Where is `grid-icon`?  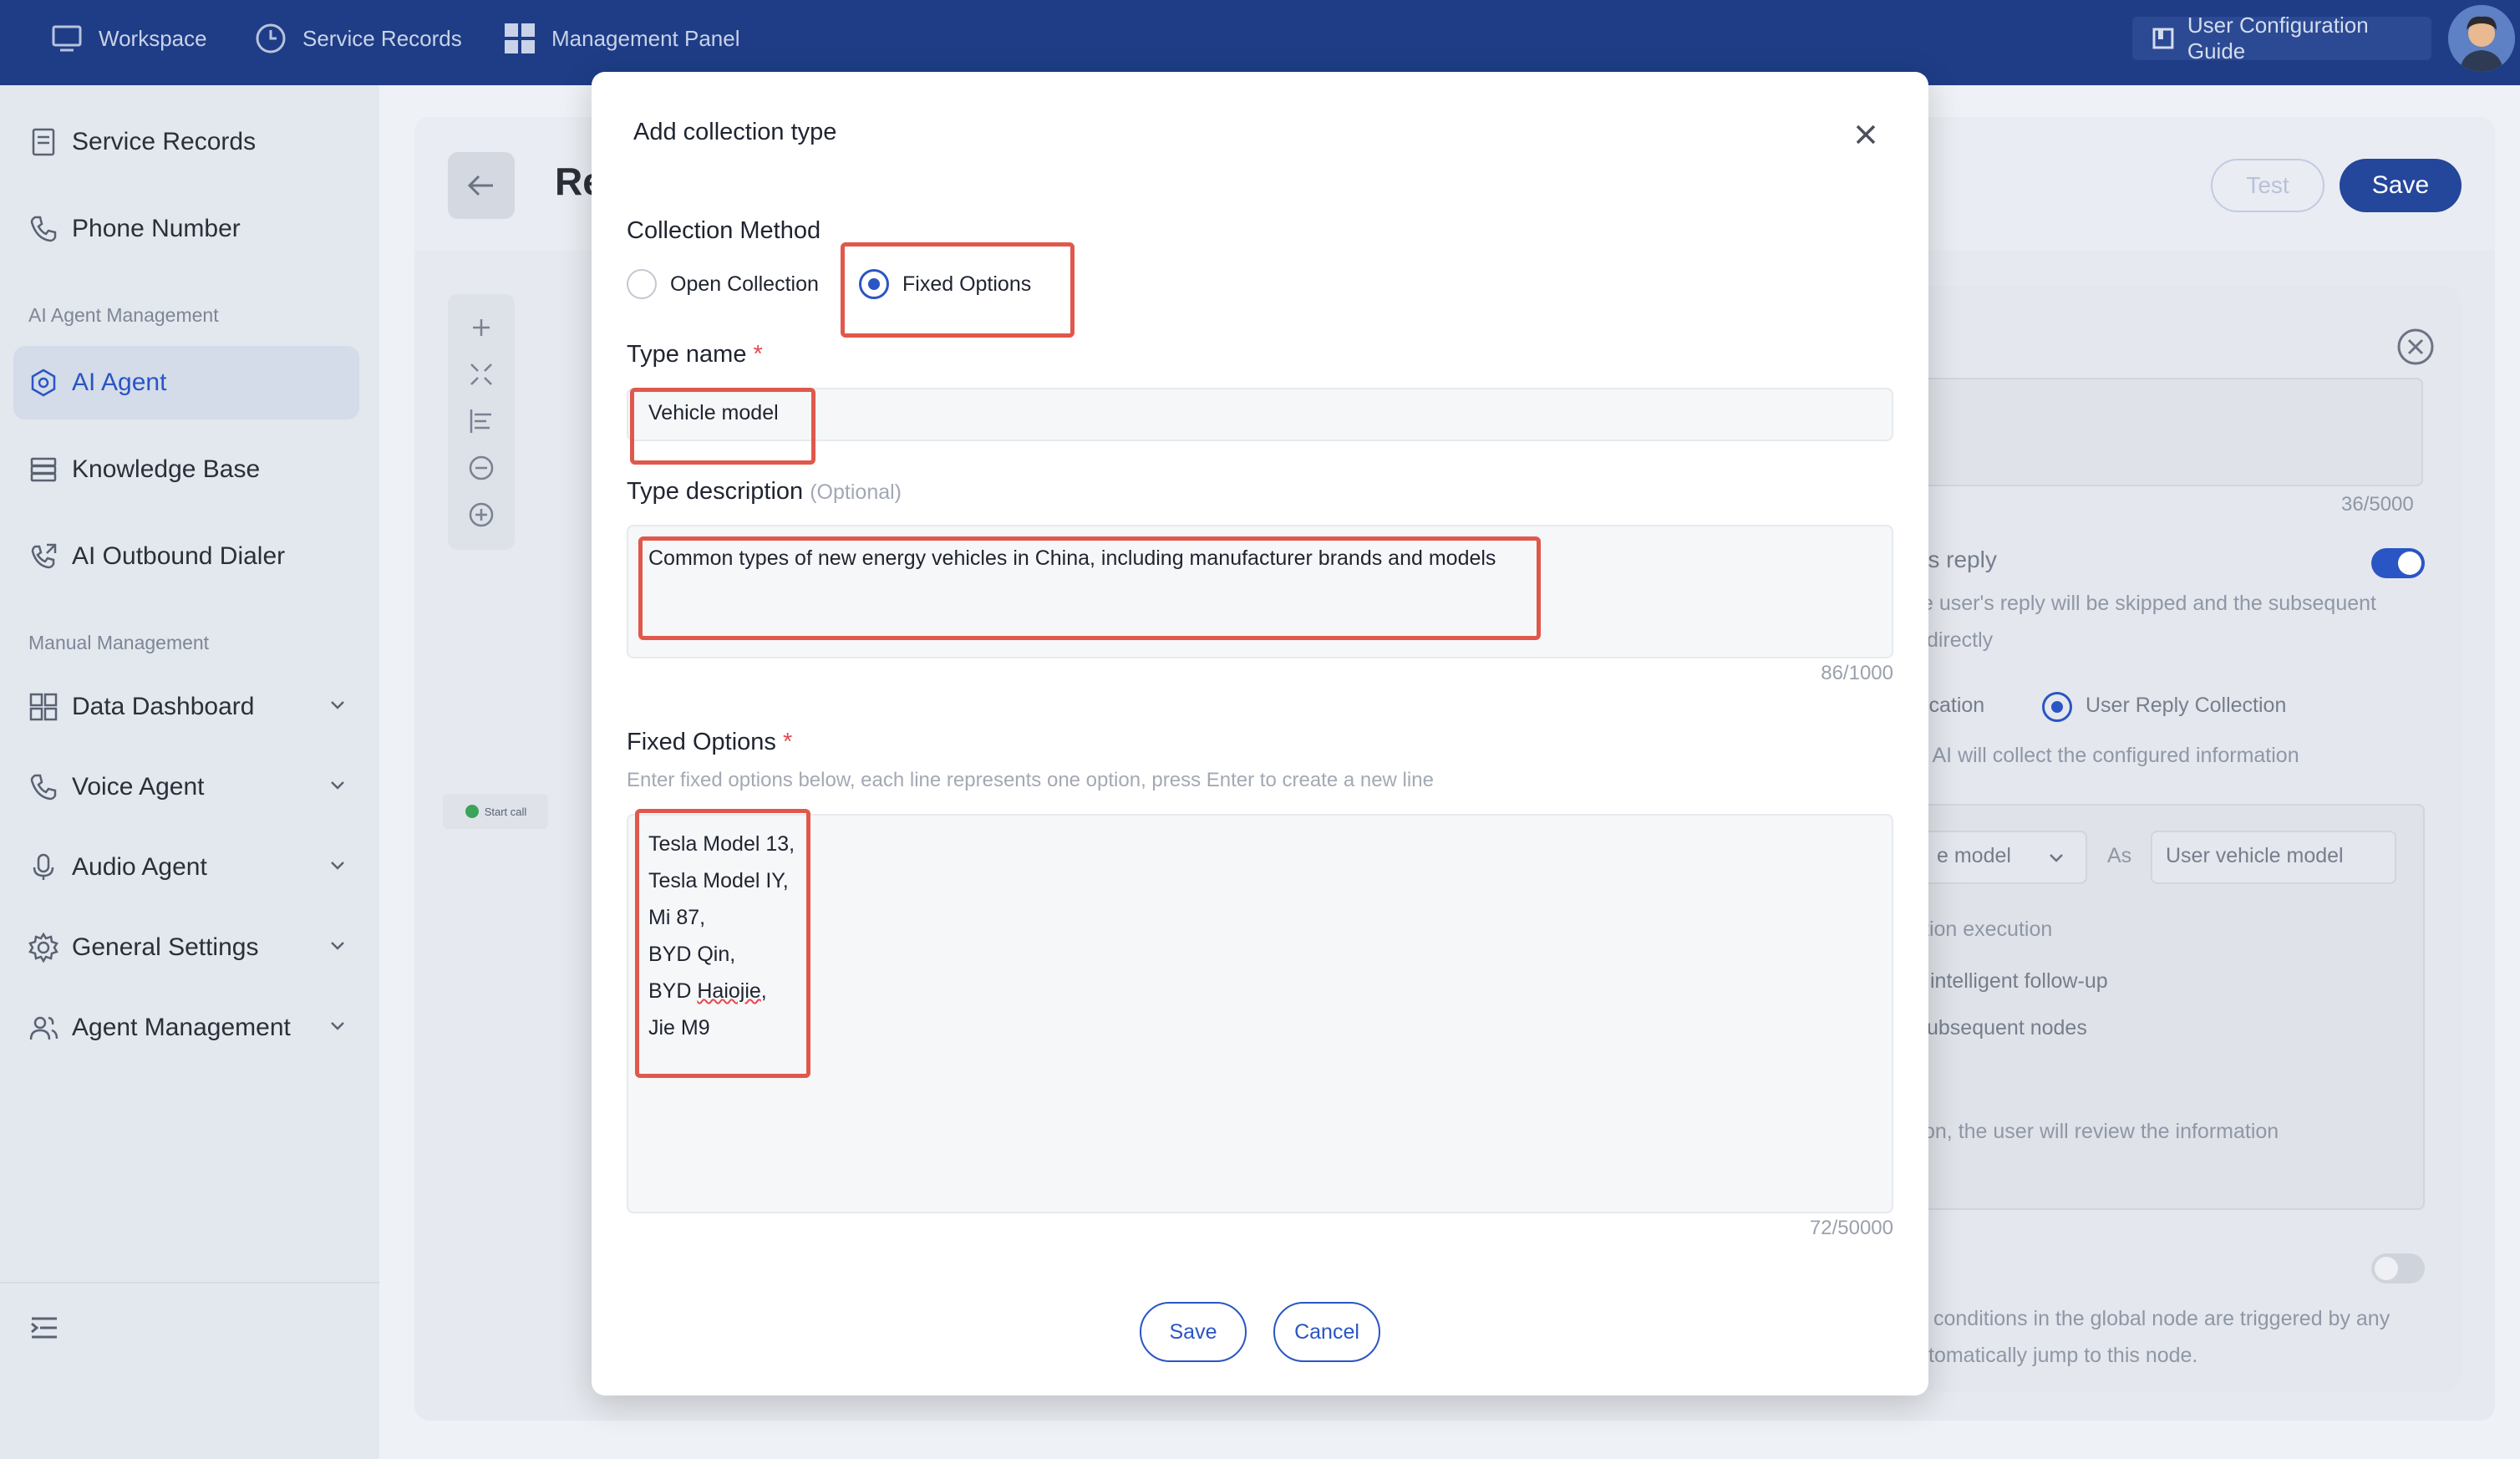 grid-icon is located at coordinates (520, 38).